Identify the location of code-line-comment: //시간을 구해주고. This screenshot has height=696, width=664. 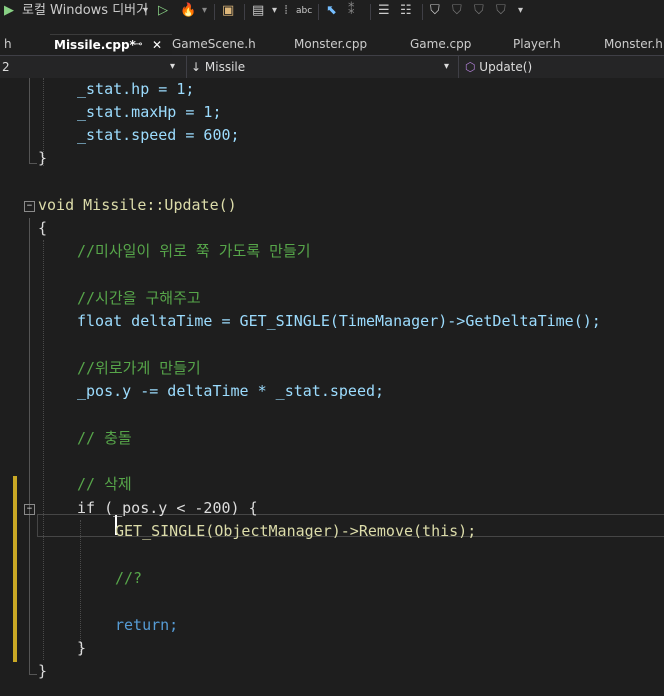
(139, 298).